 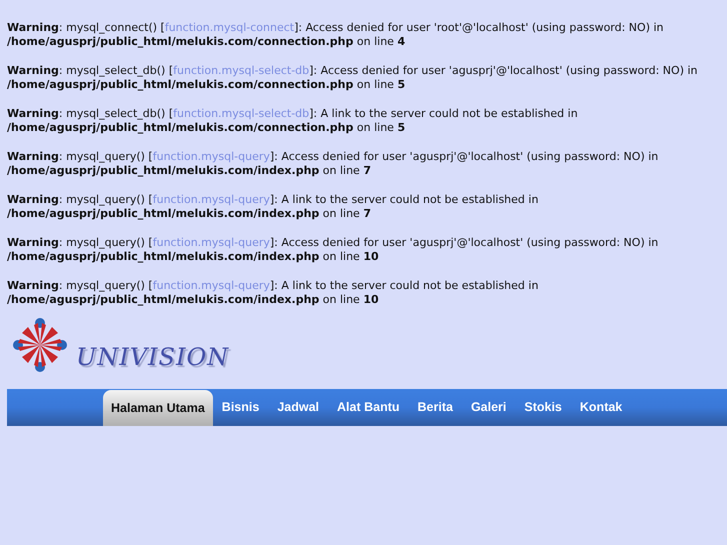 What do you see at coordinates (293, 121) in the screenshot?
I see `warning-message: Warning: mysql_select_db() [function.mysql-select-db]: A link to the server could not be established in /home/agusprj/public_html/melukis.com/connection.php on line 5` at bounding box center [293, 121].